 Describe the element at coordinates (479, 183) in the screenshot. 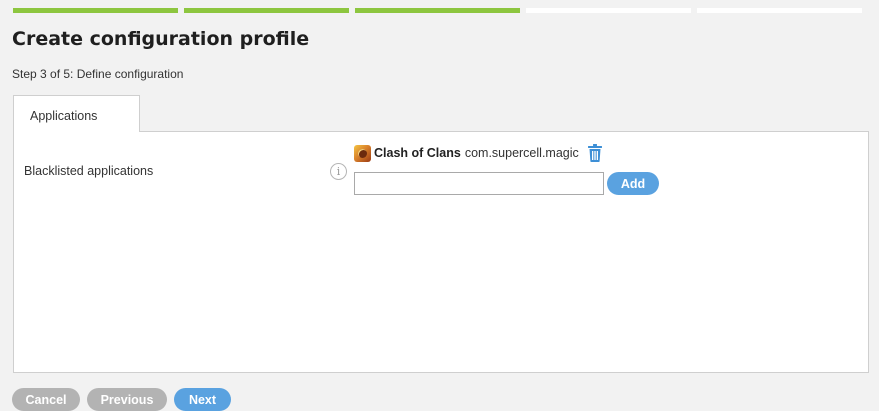

I see `application-input` at that location.